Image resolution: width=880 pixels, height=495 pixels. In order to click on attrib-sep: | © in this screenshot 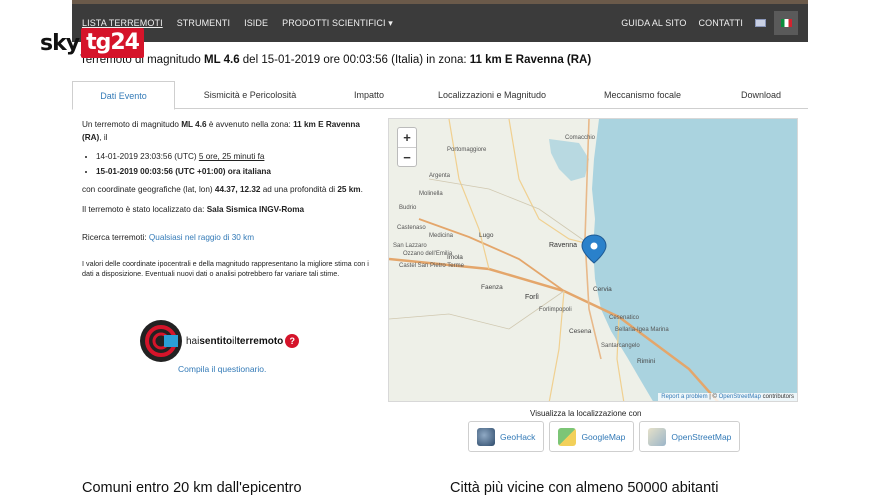, I will do `click(713, 397)`.